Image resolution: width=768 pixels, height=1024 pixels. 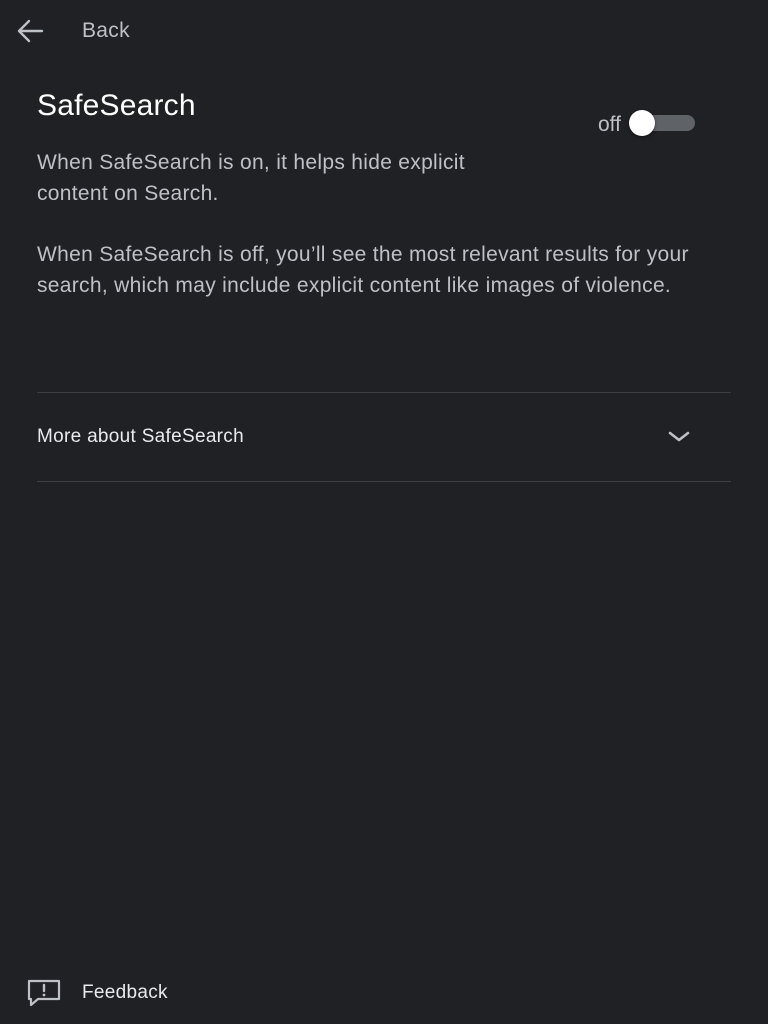 I want to click on chevron-down-icon, so click(x=679, y=437).